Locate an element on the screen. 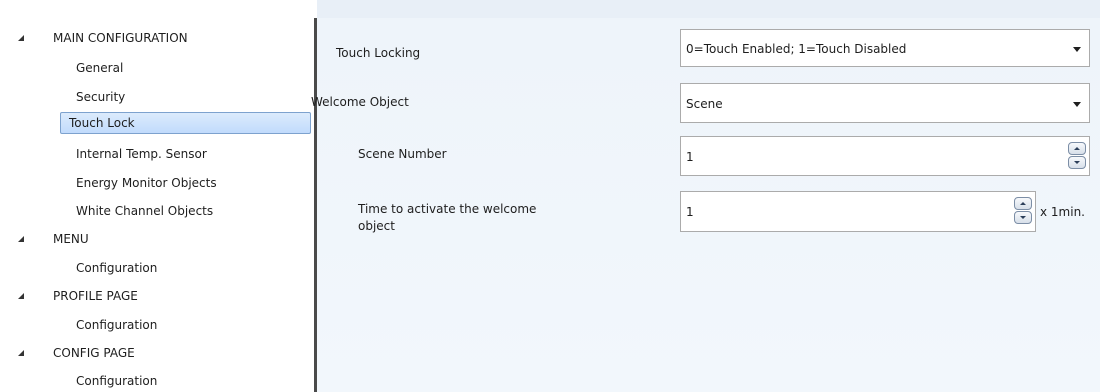 The image size is (1100, 392). welcome-object-dropdown: Scene is located at coordinates (885, 103).